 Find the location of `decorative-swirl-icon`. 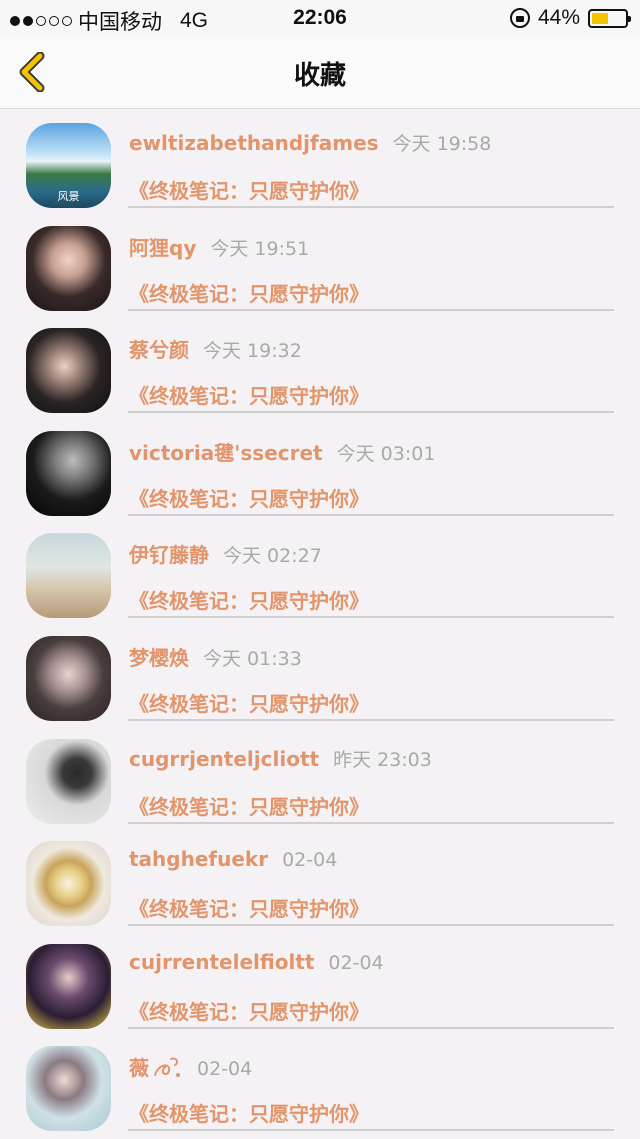

decorative-swirl-icon is located at coordinates (167, 1067).